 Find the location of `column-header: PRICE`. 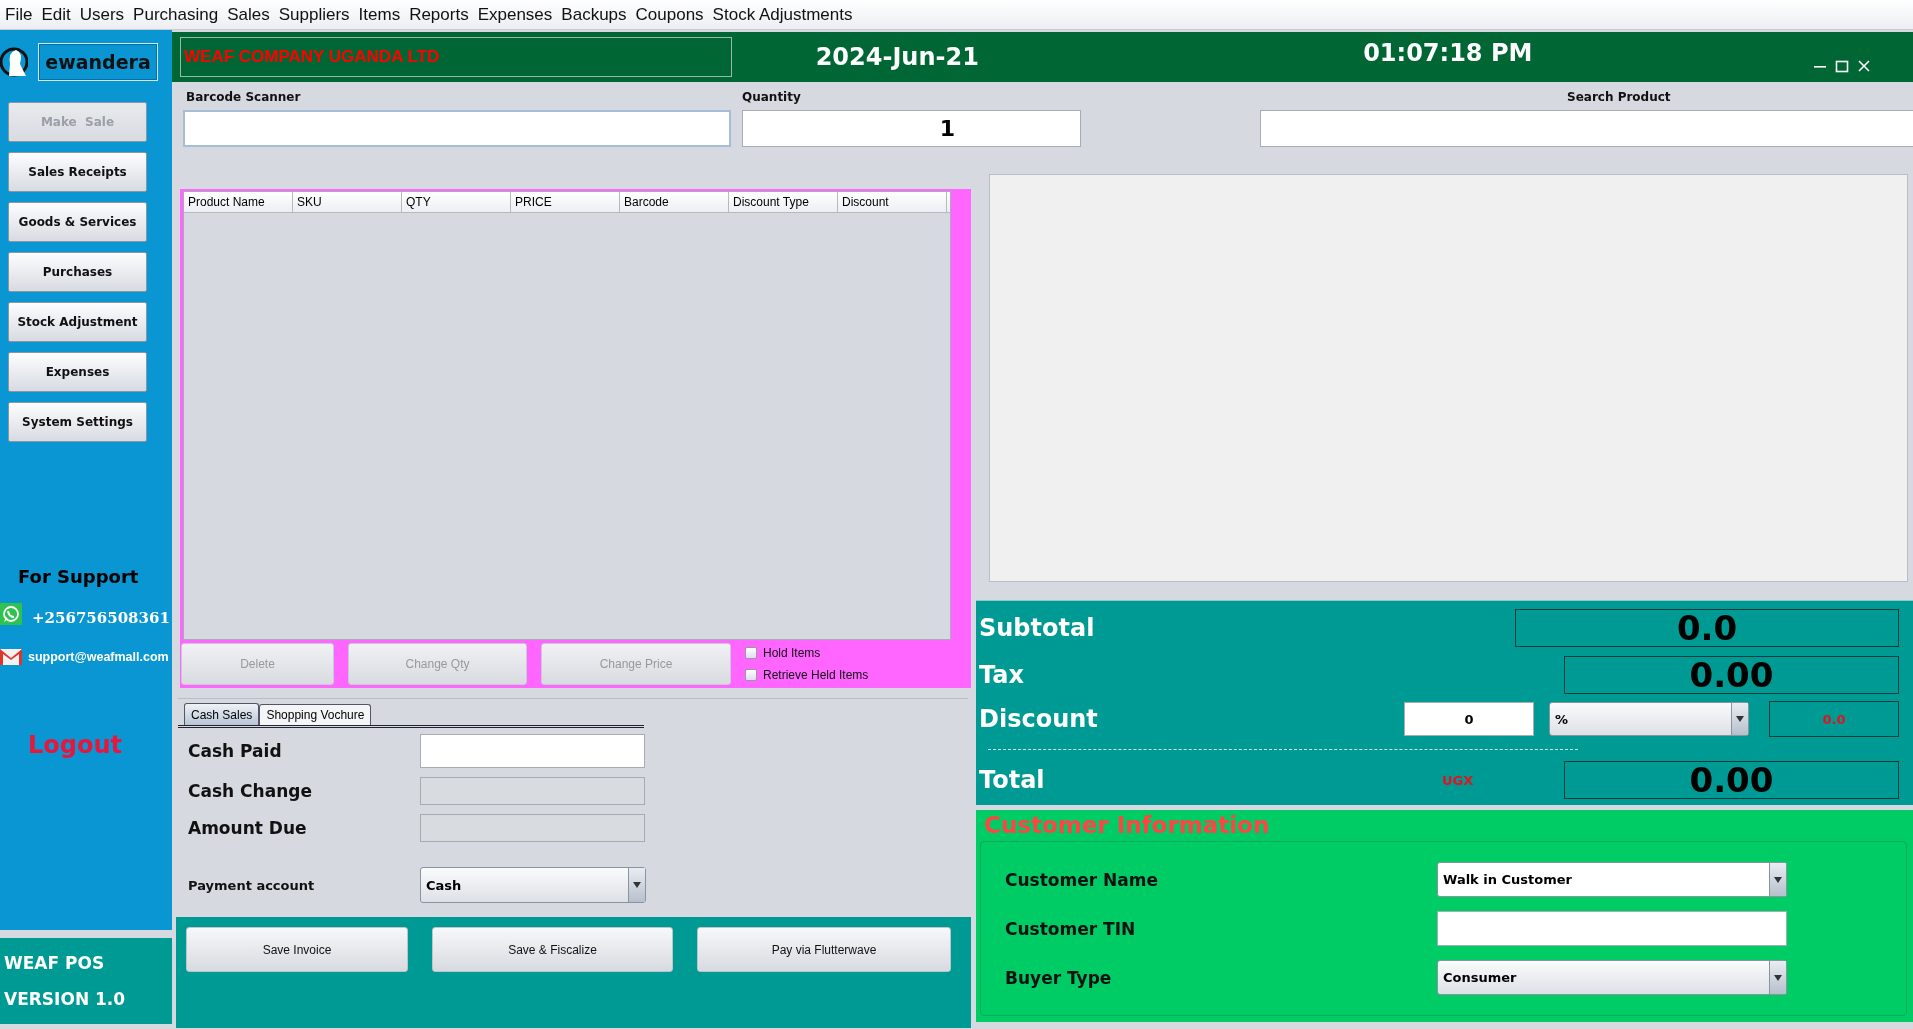

column-header: PRICE is located at coordinates (565, 202).